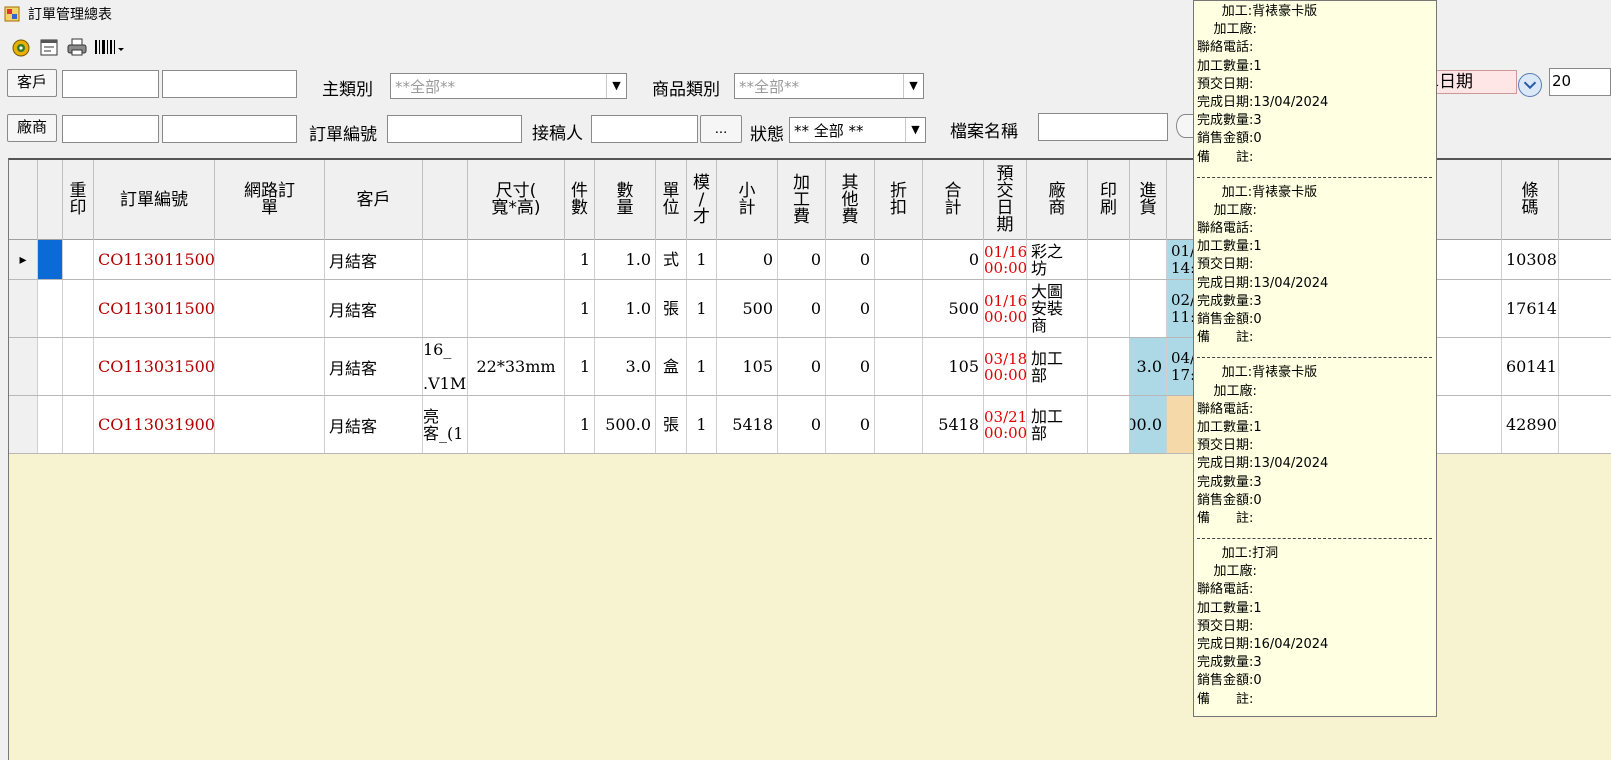  I want to click on print-icon, so click(77, 47).